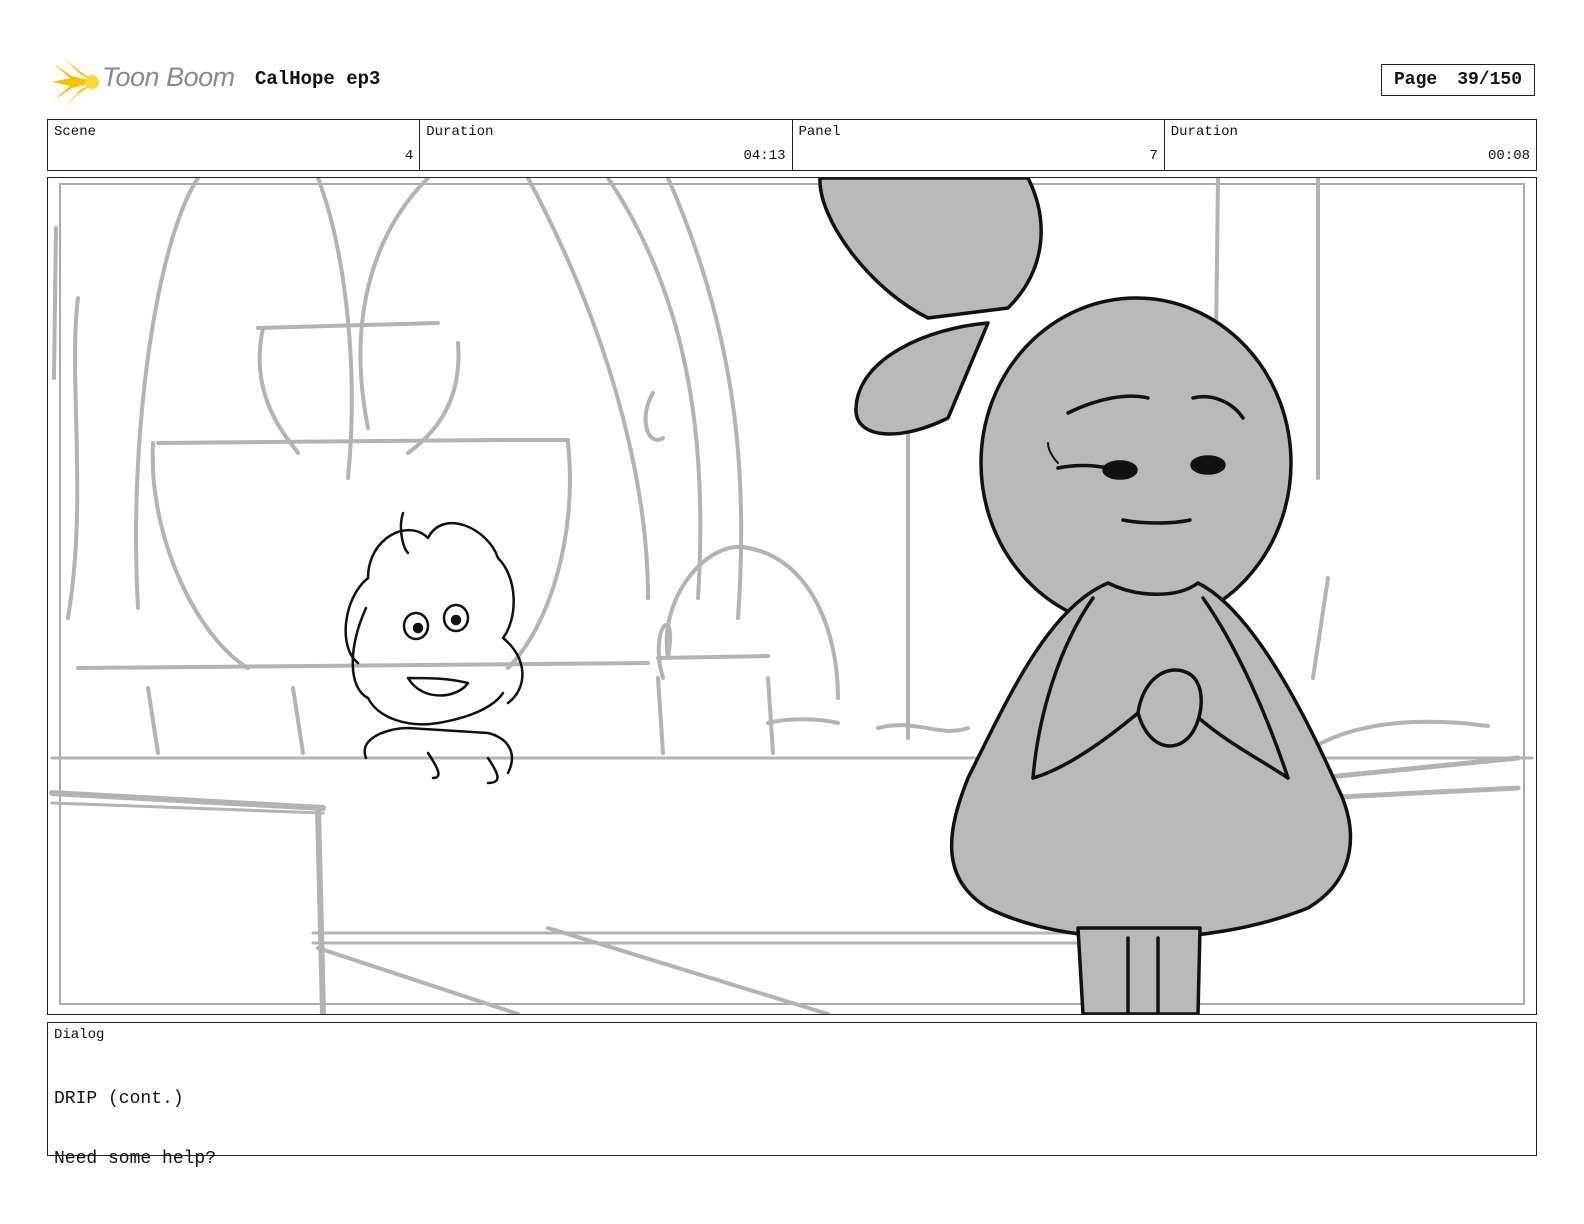 The image size is (1584, 1224). I want to click on panel-cell: Panel 7, so click(979, 145).